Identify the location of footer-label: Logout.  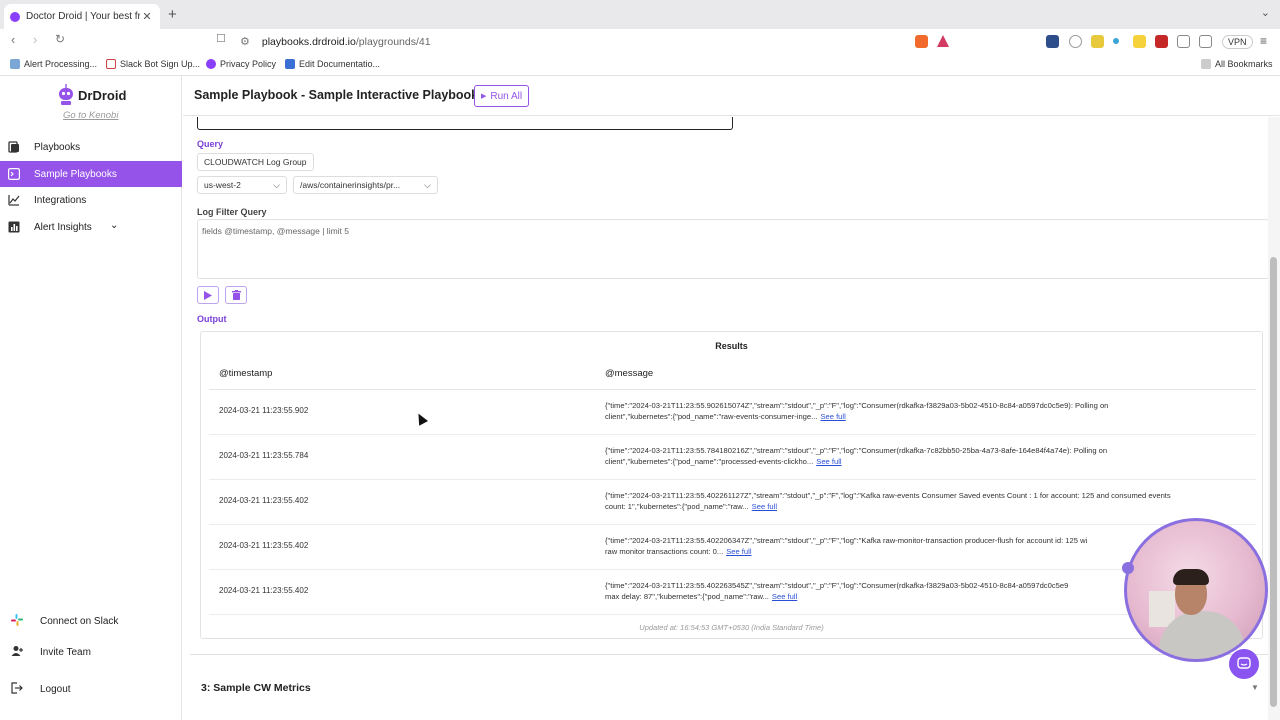
(55, 689).